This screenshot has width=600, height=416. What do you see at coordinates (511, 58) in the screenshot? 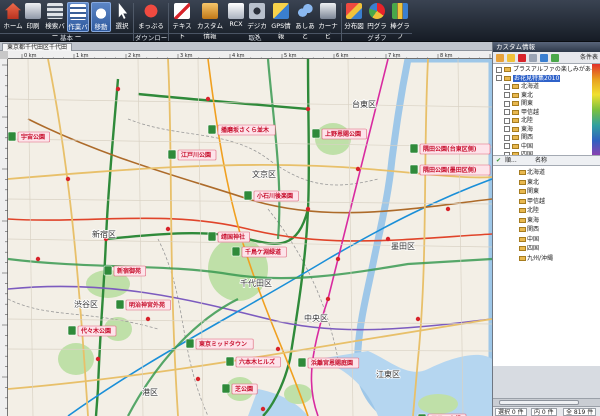
I see `new-item-icon` at bounding box center [511, 58].